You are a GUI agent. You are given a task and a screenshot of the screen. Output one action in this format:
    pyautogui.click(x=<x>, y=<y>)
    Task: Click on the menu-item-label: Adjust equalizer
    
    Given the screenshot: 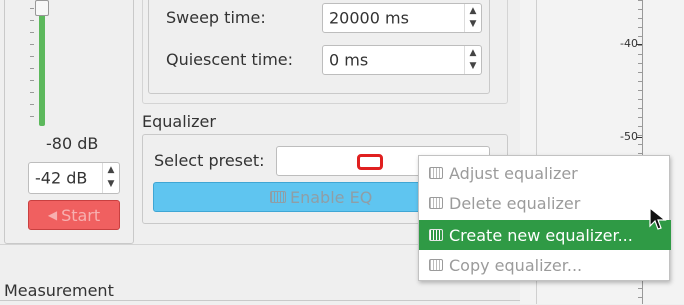 What is the action you would take?
    pyautogui.click(x=513, y=173)
    